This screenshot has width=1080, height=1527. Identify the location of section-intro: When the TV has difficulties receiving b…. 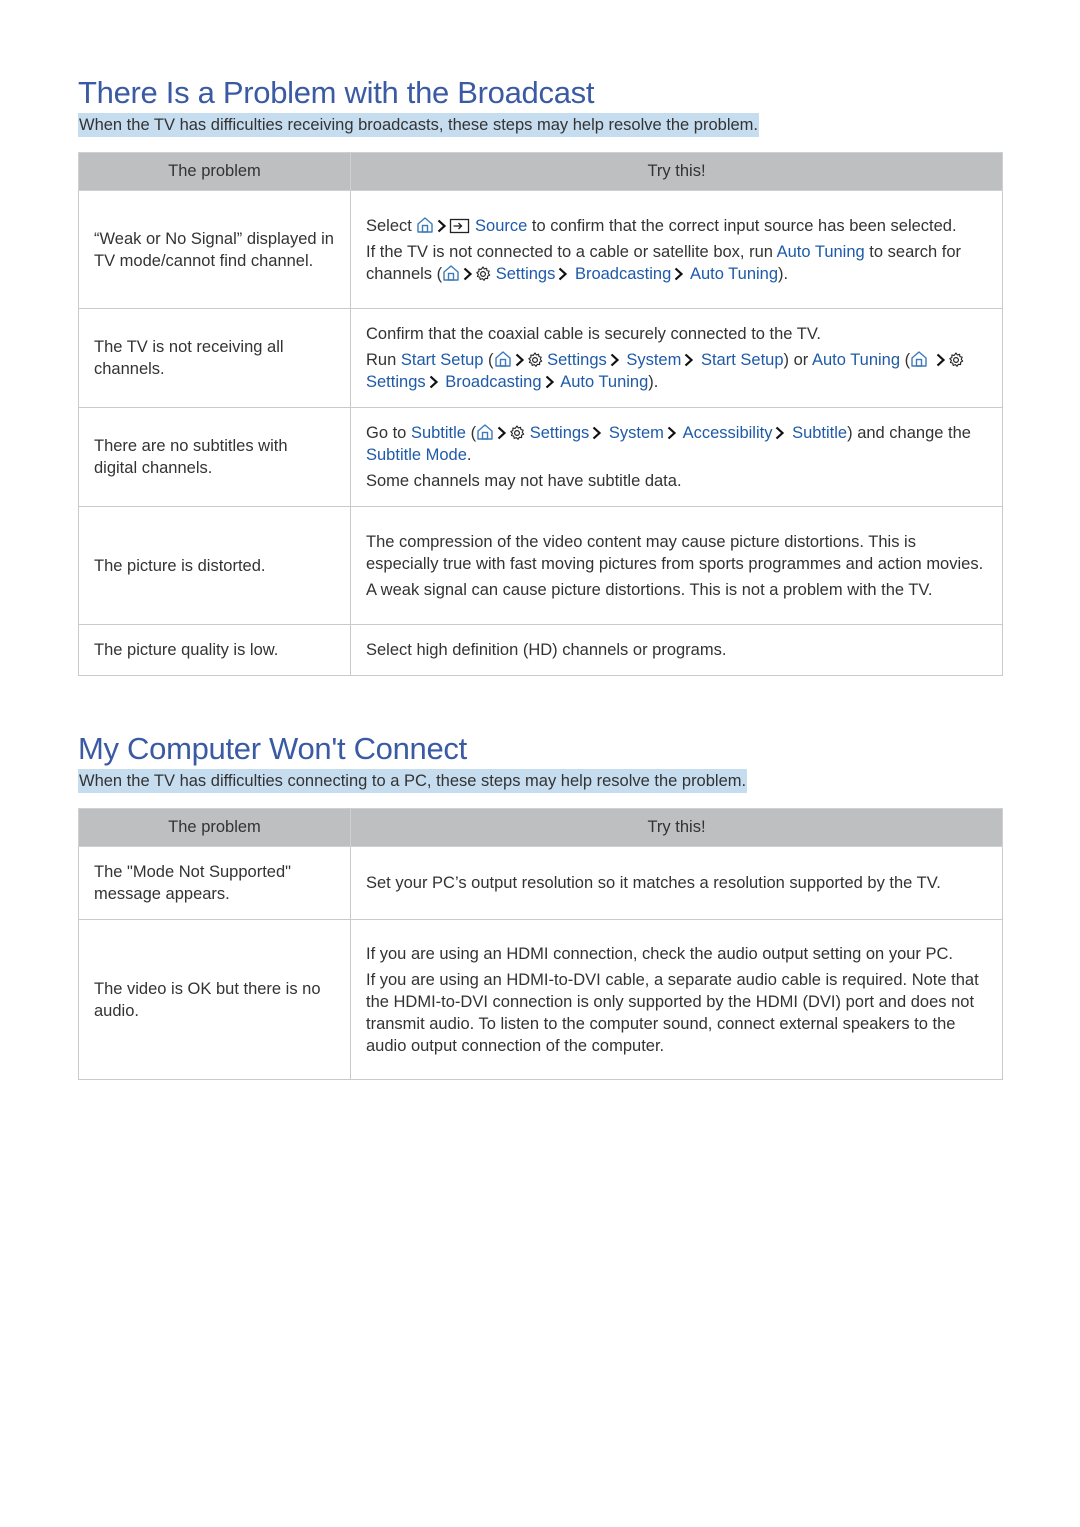
(418, 125).